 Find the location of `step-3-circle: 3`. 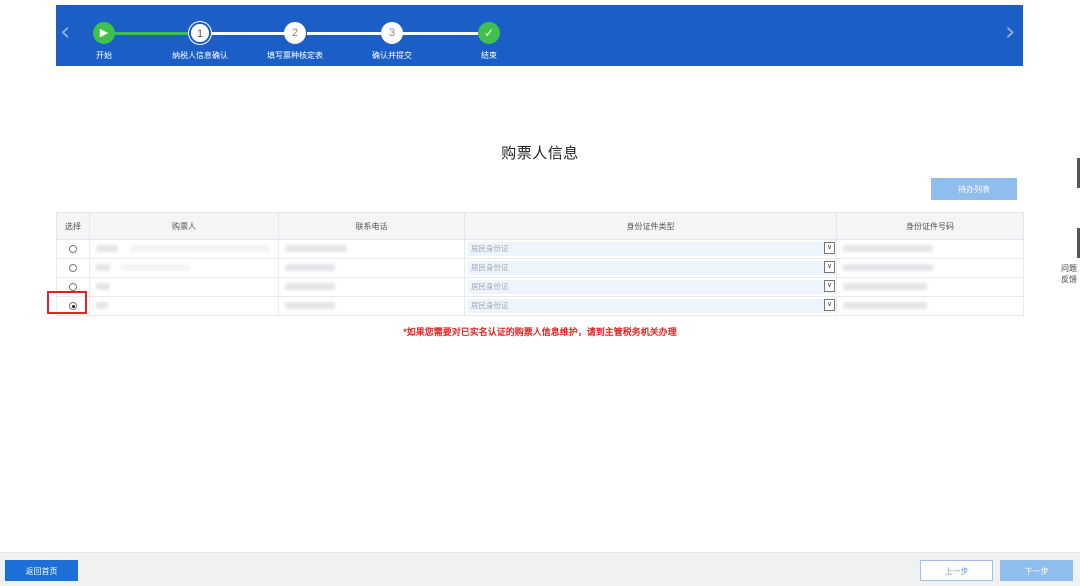

step-3-circle: 3 is located at coordinates (392, 33).